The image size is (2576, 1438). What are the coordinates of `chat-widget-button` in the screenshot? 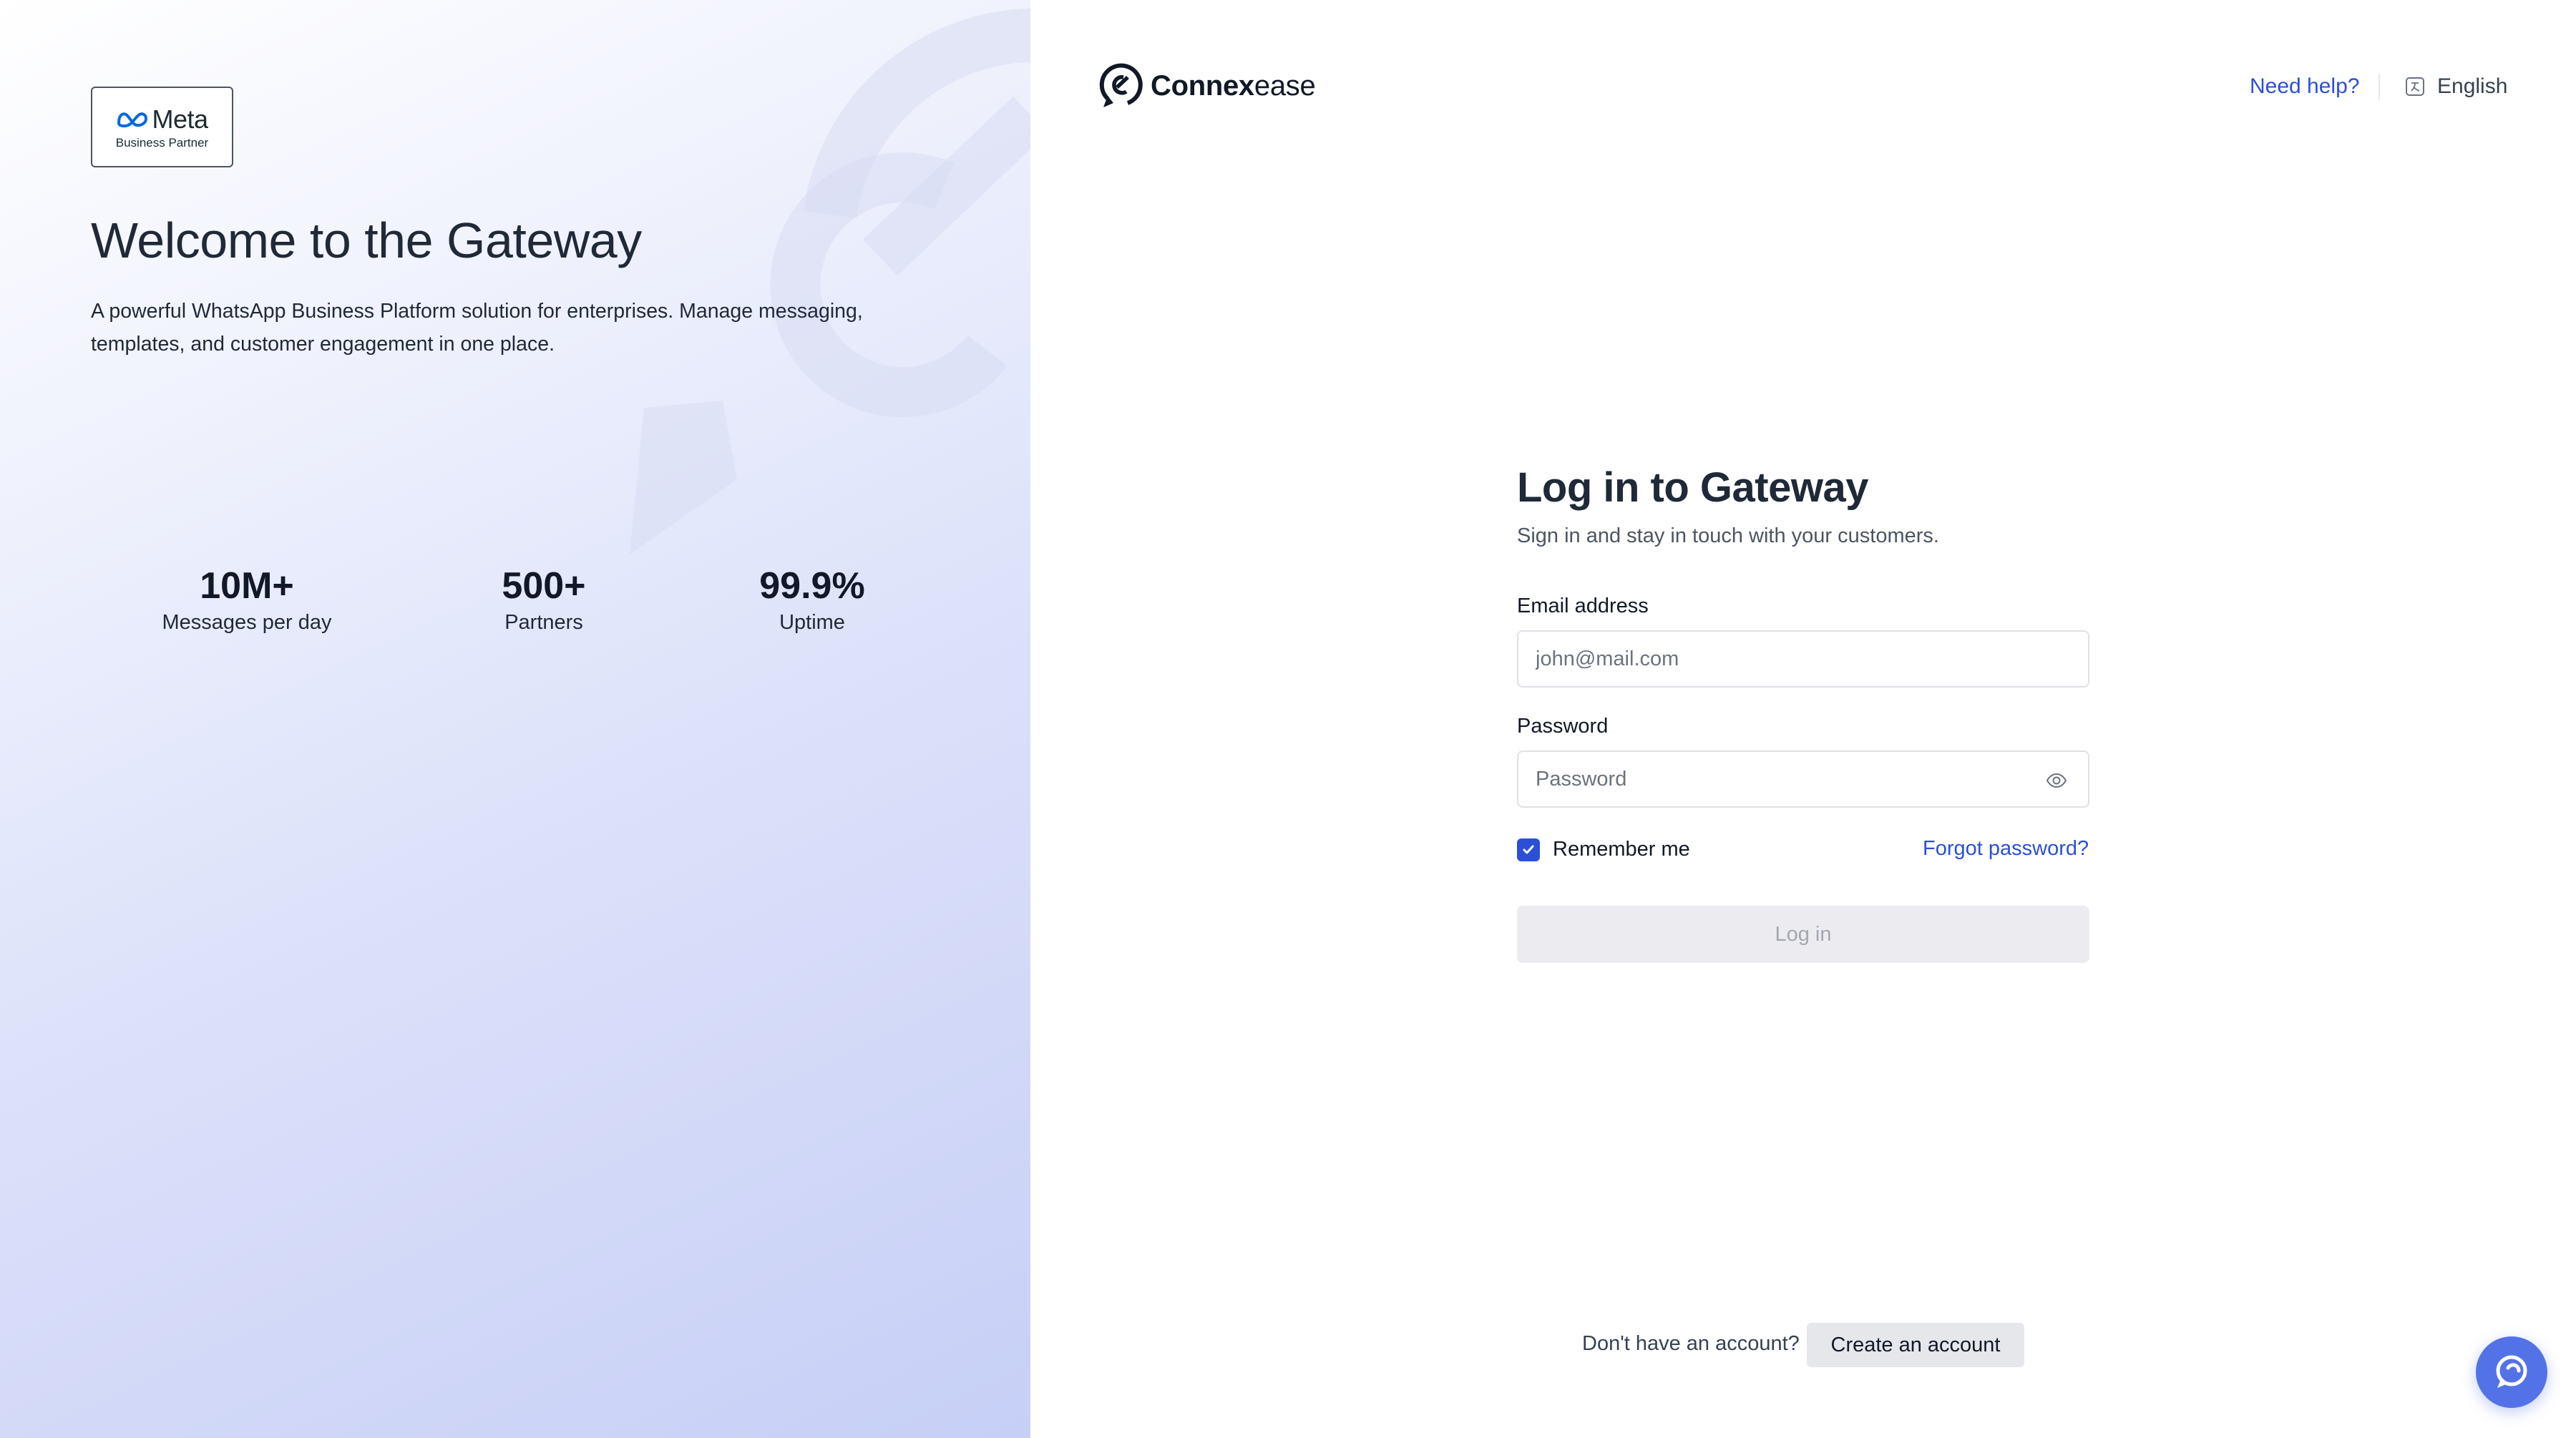 It's located at (2511, 1372).